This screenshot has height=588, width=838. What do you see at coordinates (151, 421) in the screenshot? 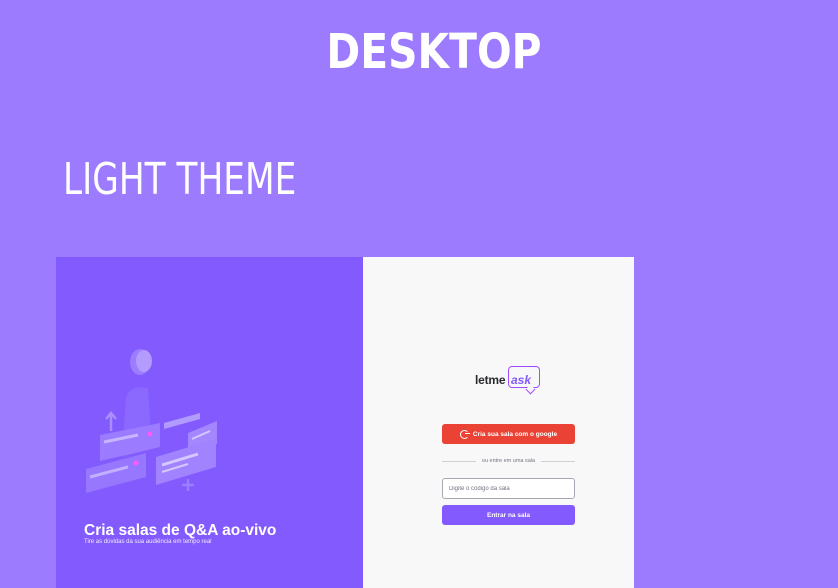
I see `illustration-qa-icon` at bounding box center [151, 421].